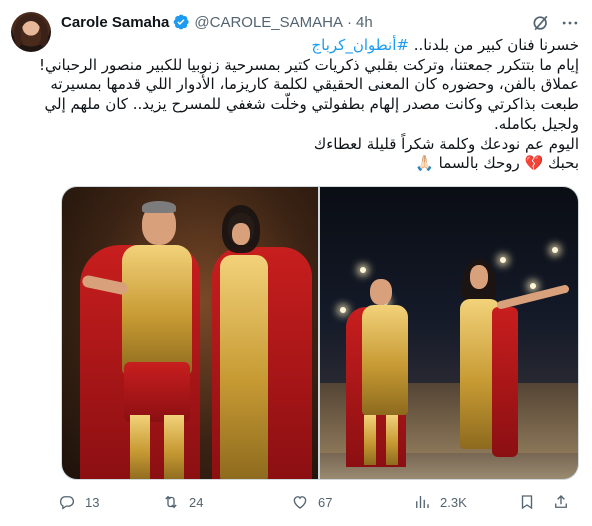 This screenshot has width=592, height=526. Describe the element at coordinates (300, 502) in the screenshot. I see `like-icon` at that location.